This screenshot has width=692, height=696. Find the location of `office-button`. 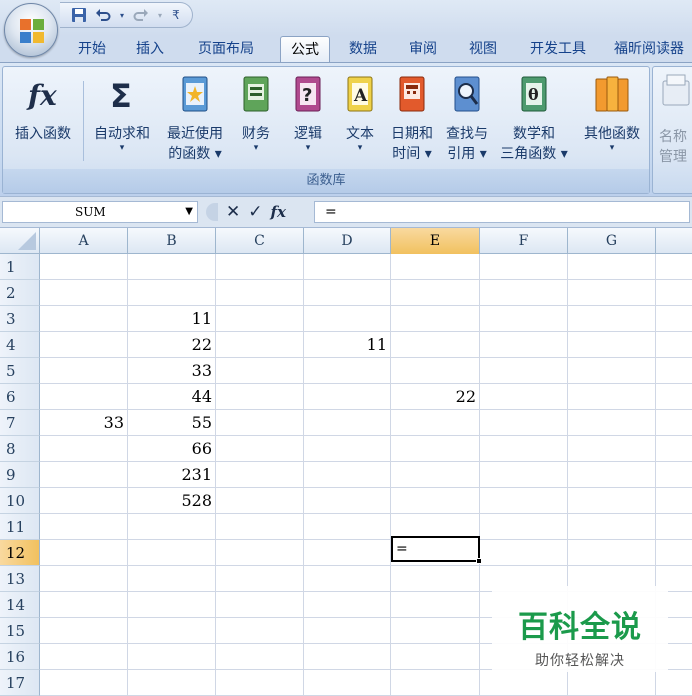

office-button is located at coordinates (31, 30).